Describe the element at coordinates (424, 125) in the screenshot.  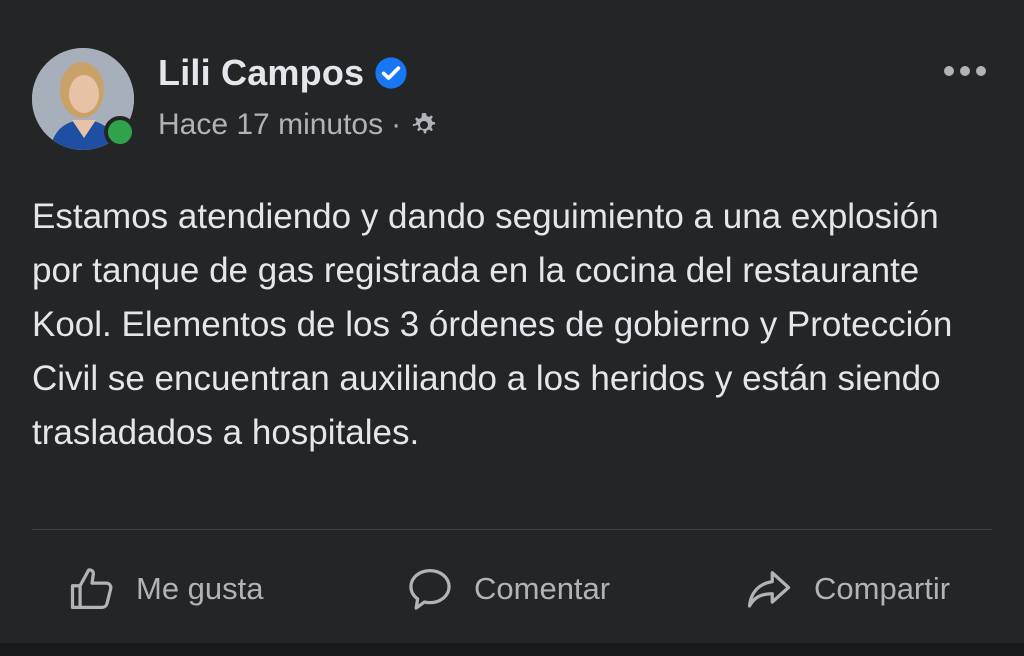
I see `gear-icon` at that location.